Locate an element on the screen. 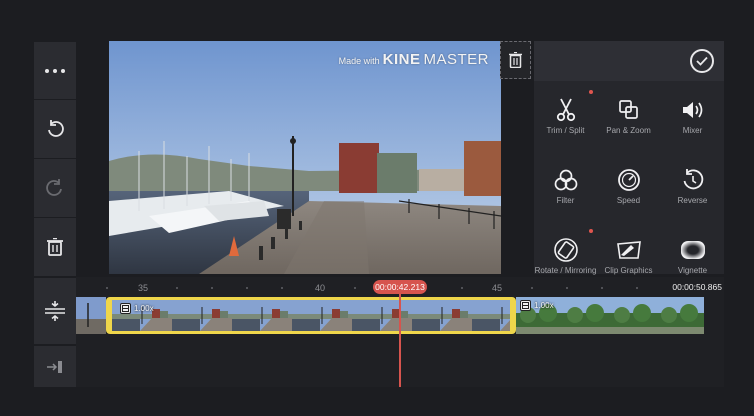 The height and width of the screenshot is (416, 754). filter-tool: Filter is located at coordinates (565, 188).